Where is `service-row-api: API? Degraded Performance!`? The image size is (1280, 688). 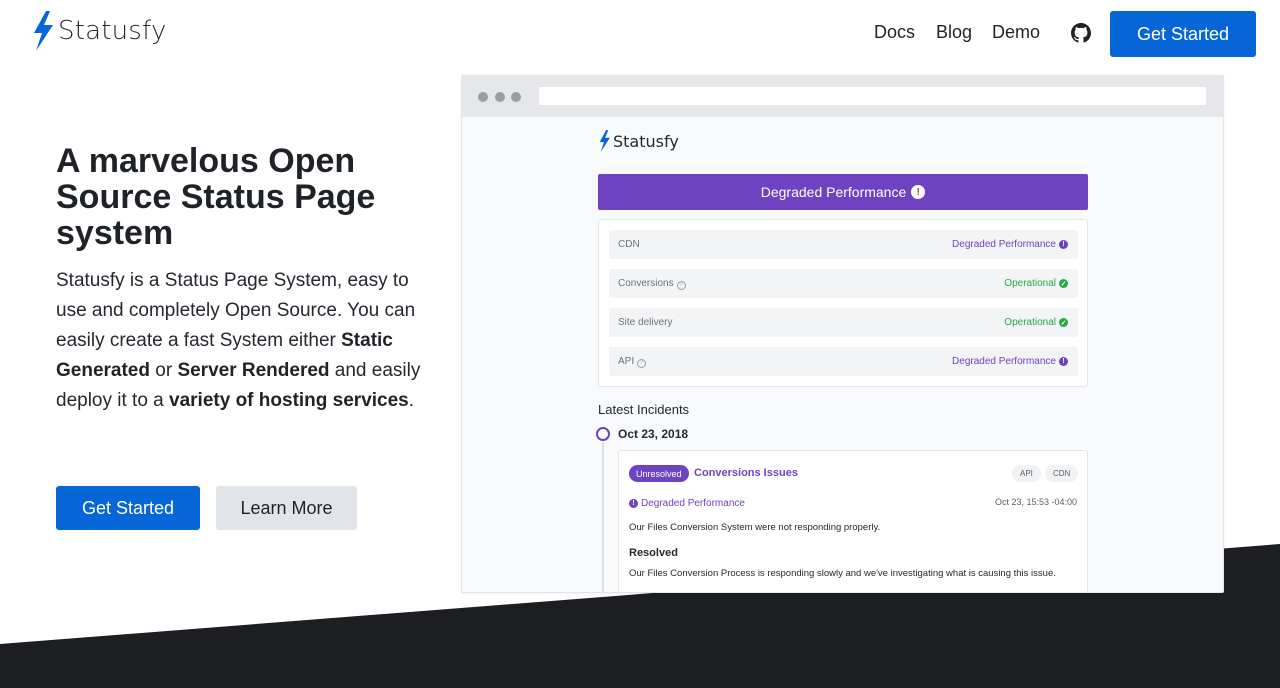
service-row-api: API? Degraded Performance! is located at coordinates (843, 361).